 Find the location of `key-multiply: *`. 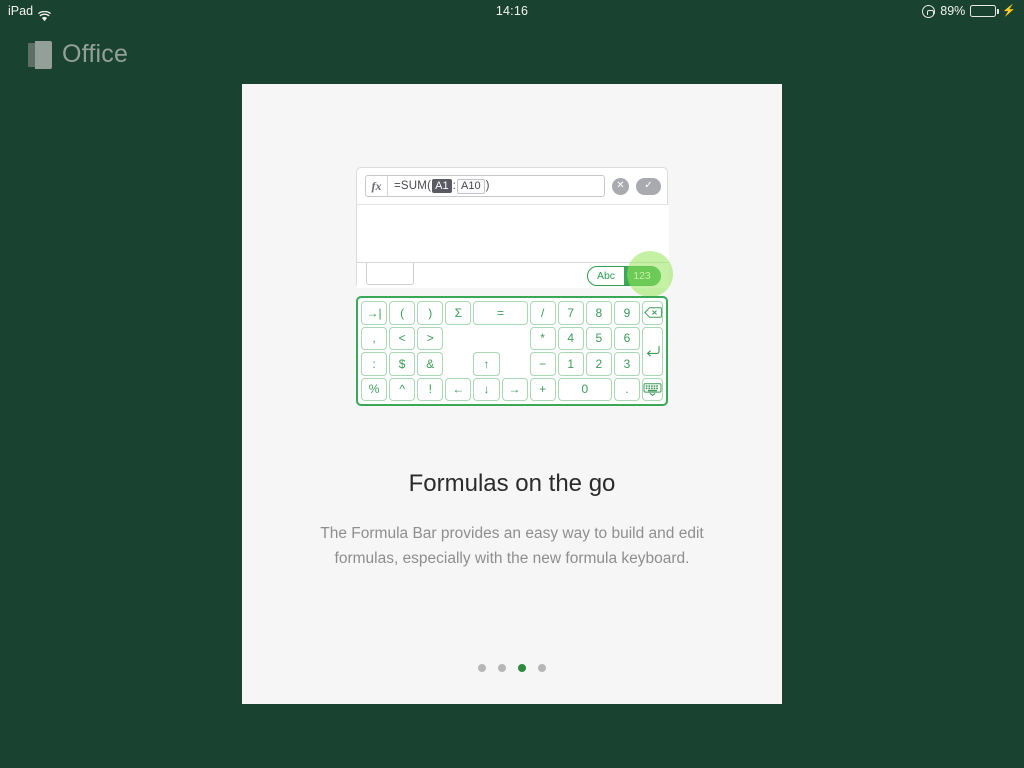

key-multiply: * is located at coordinates (542, 338).